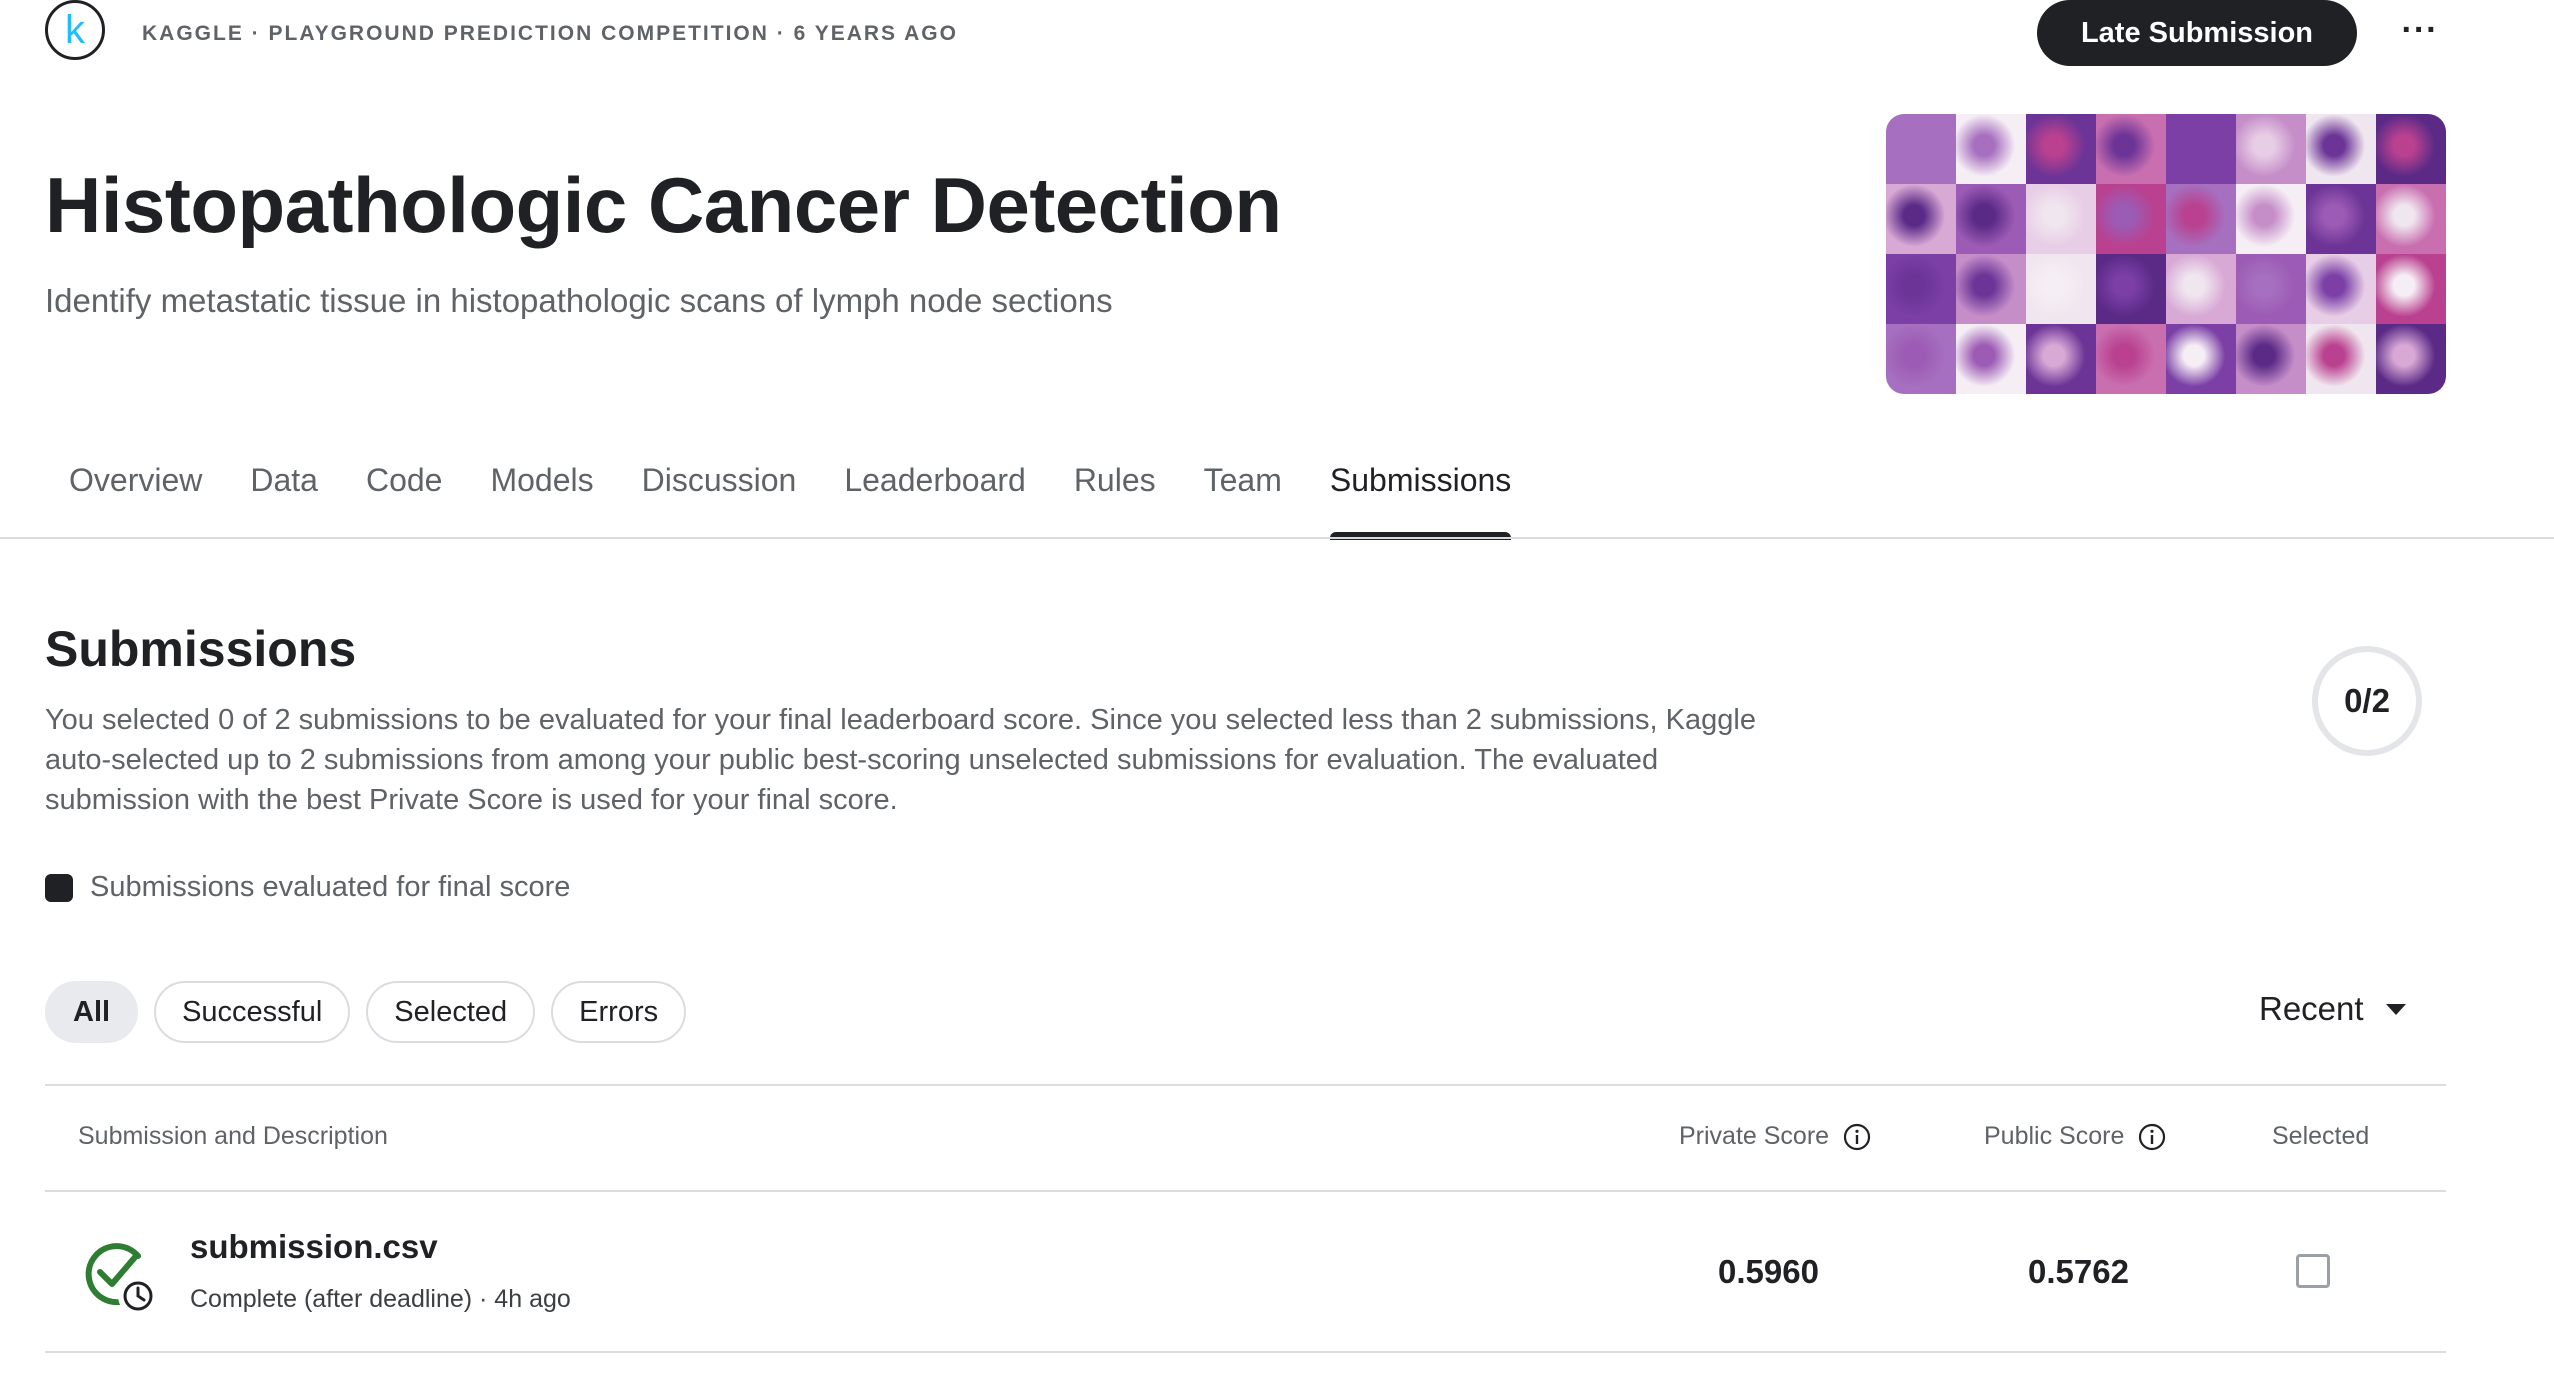  Describe the element at coordinates (2313, 1271) in the screenshot. I see `selected-checkbox` at that location.